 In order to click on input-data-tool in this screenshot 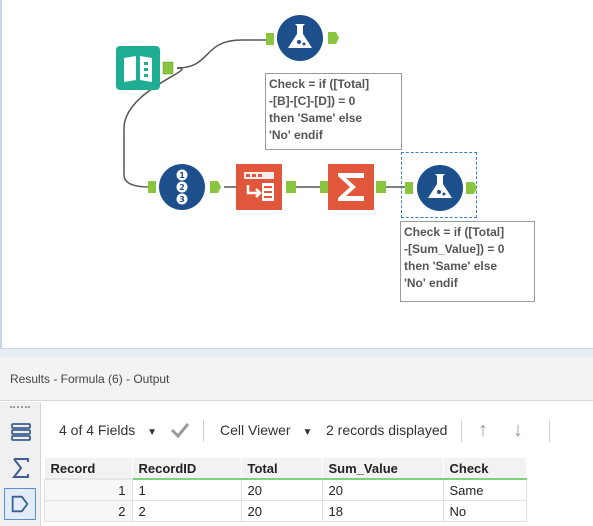, I will do `click(145, 68)`.